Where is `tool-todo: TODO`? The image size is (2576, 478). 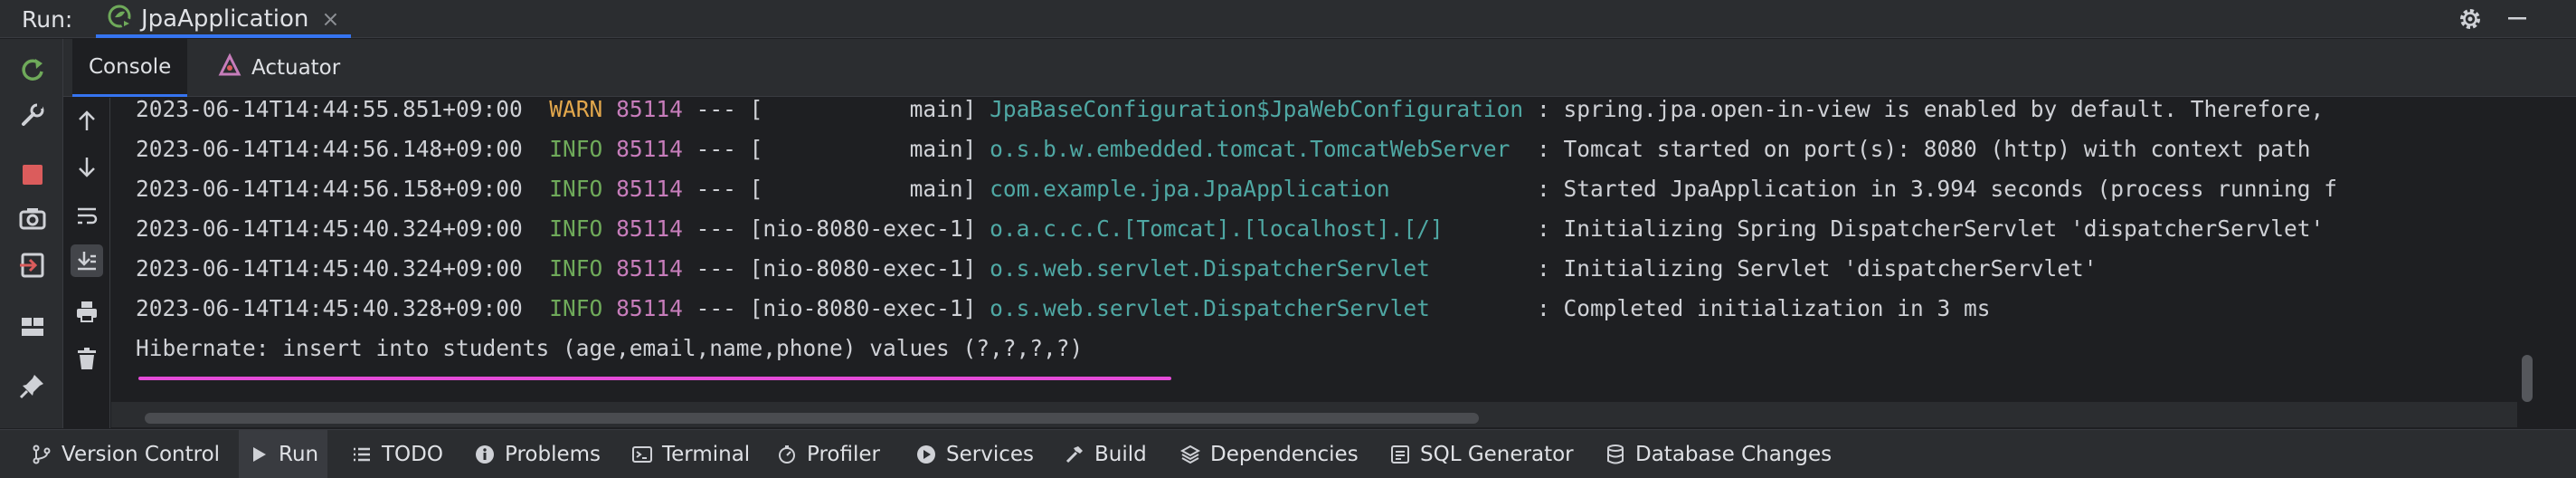 tool-todo: TODO is located at coordinates (397, 454).